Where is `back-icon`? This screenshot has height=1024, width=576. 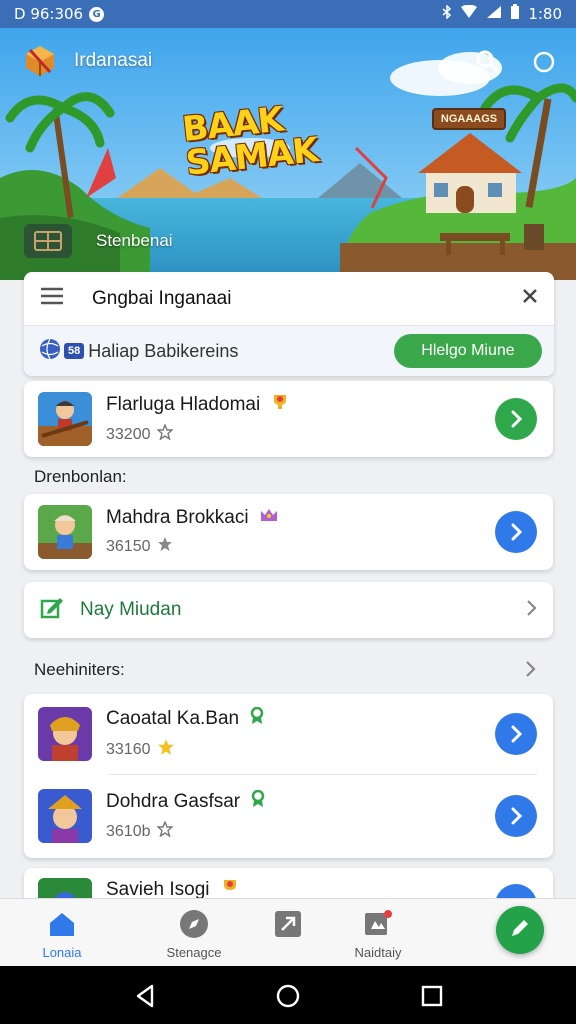
back-icon is located at coordinates (146, 996).